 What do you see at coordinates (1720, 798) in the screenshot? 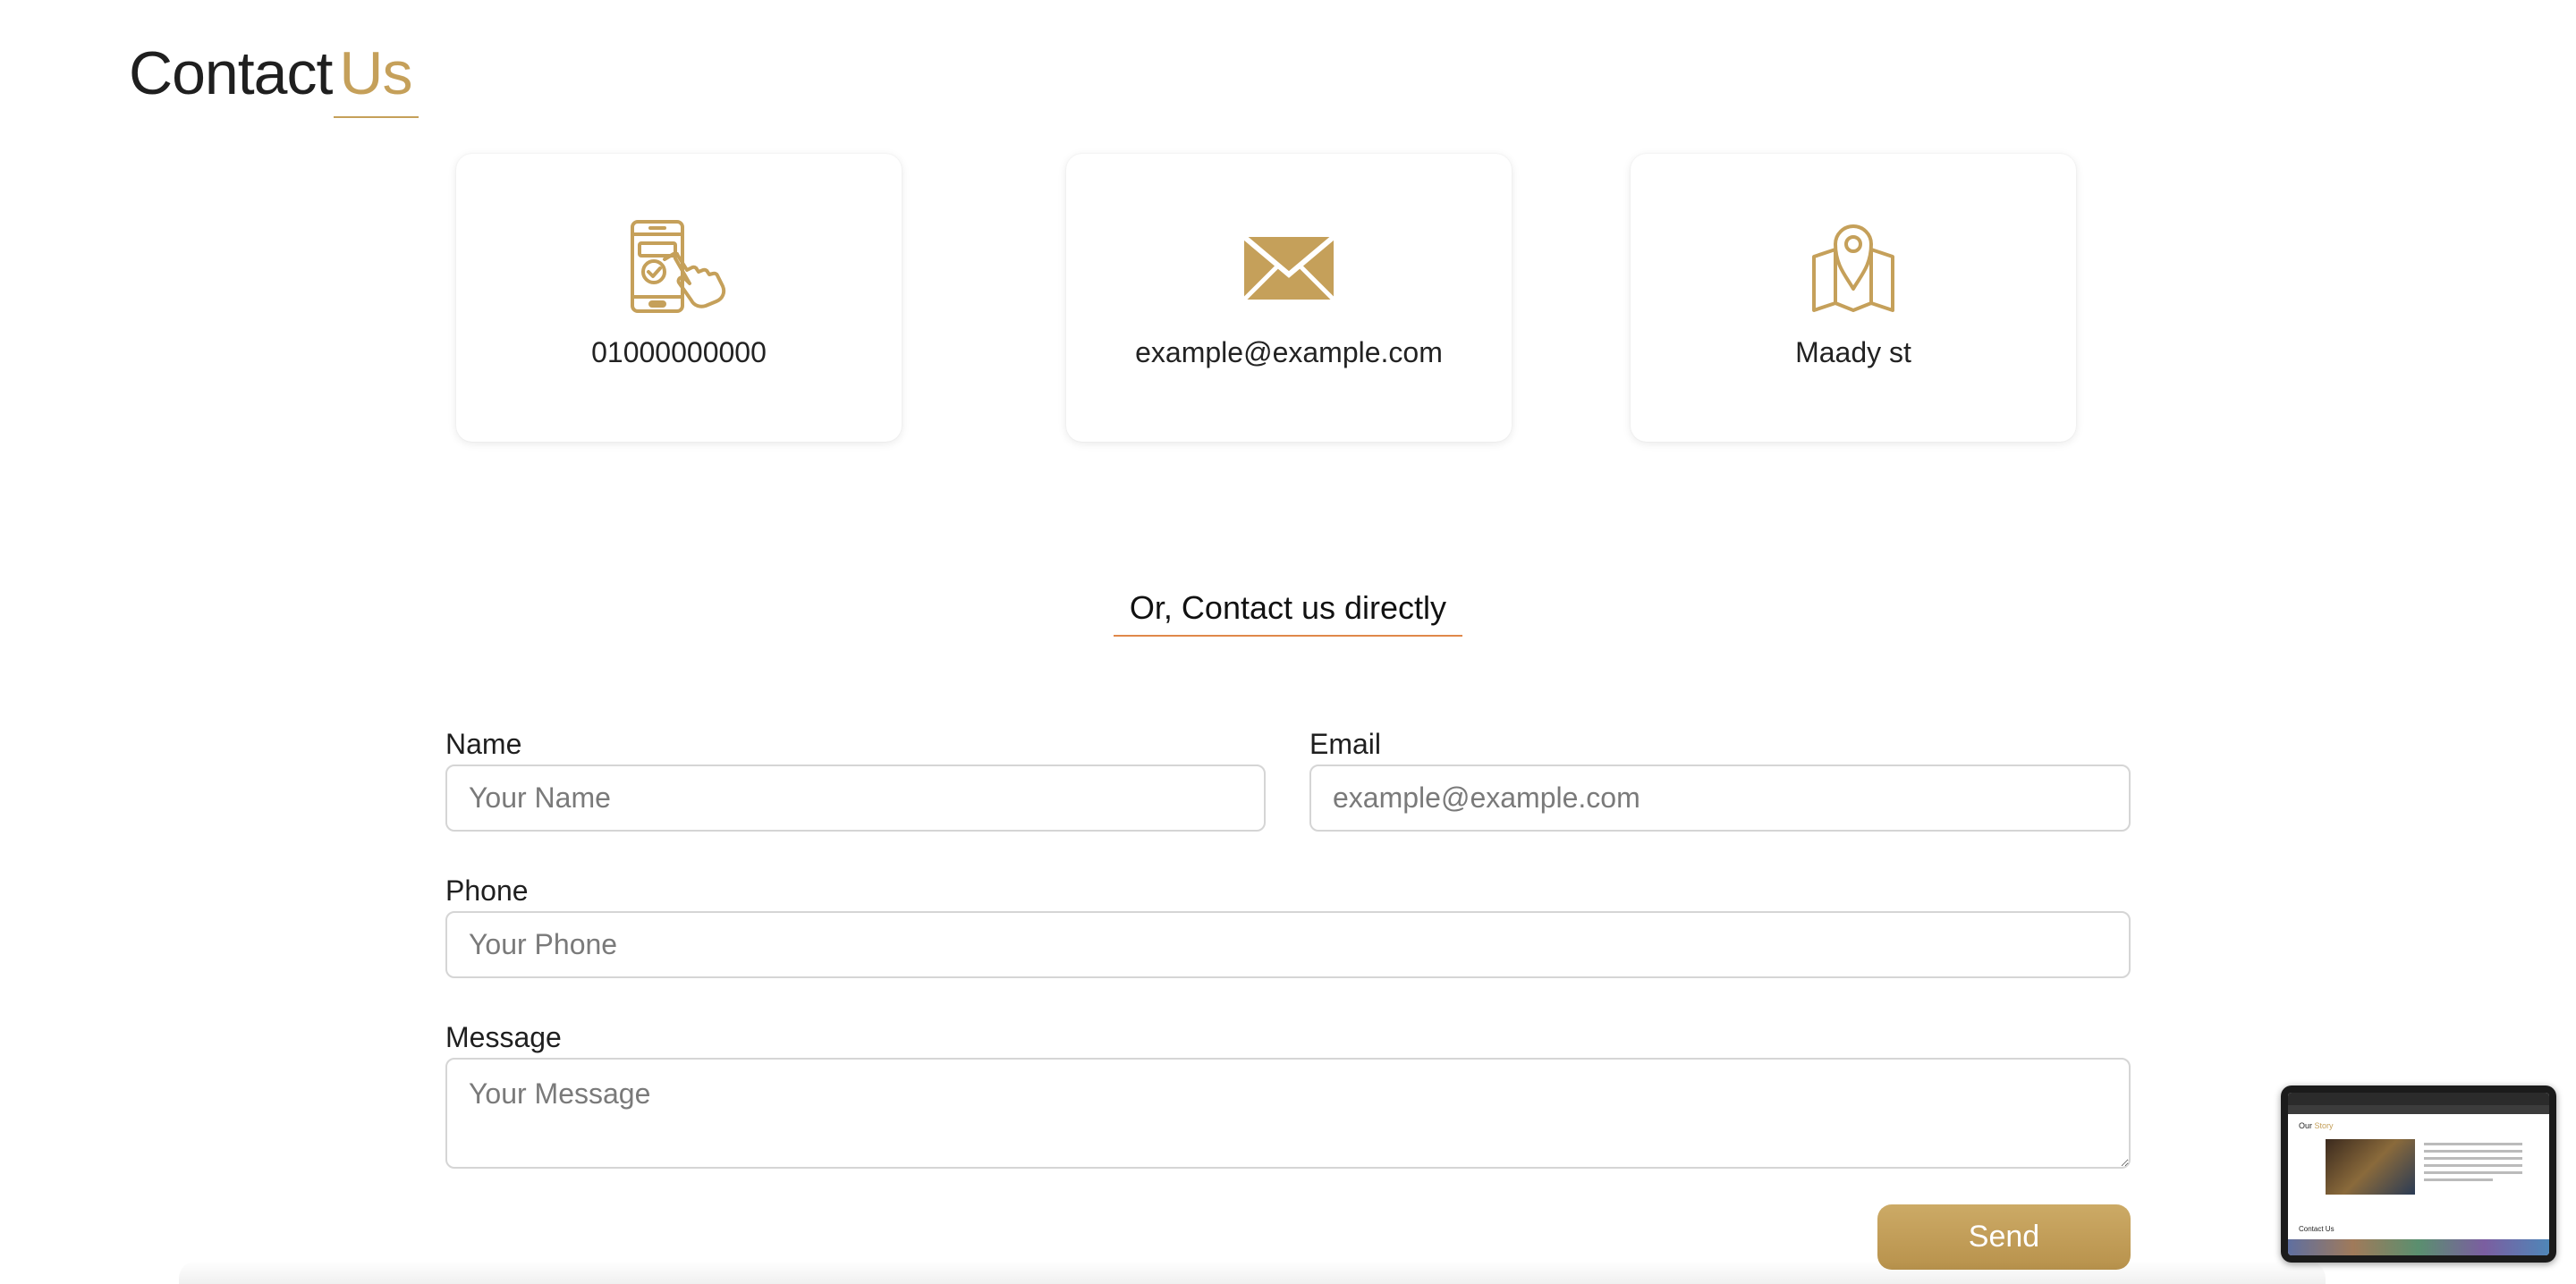
I see `email-input` at bounding box center [1720, 798].